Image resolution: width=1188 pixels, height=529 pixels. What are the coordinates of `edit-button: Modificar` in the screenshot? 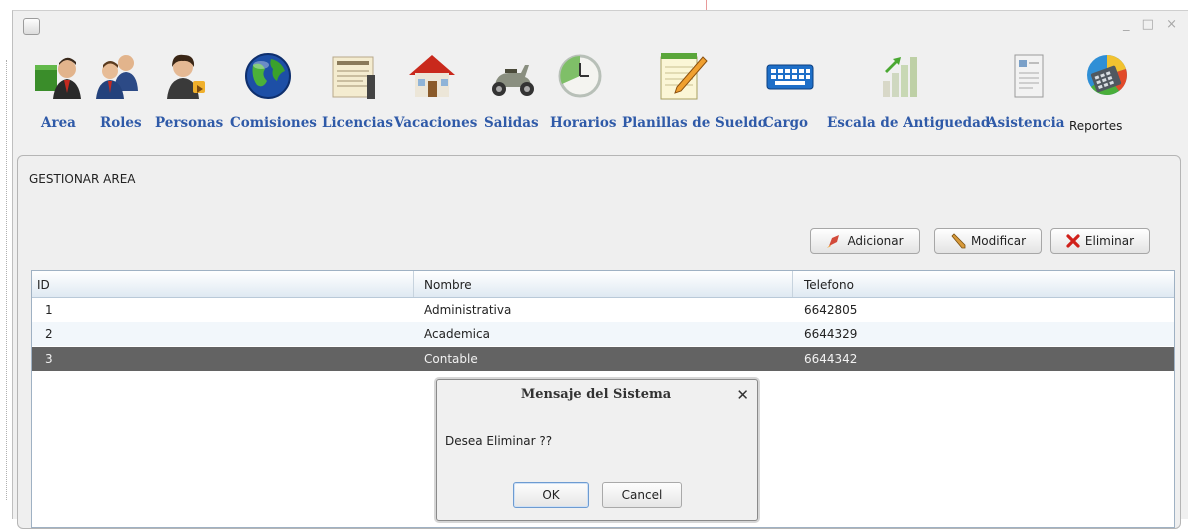 It's located at (988, 241).